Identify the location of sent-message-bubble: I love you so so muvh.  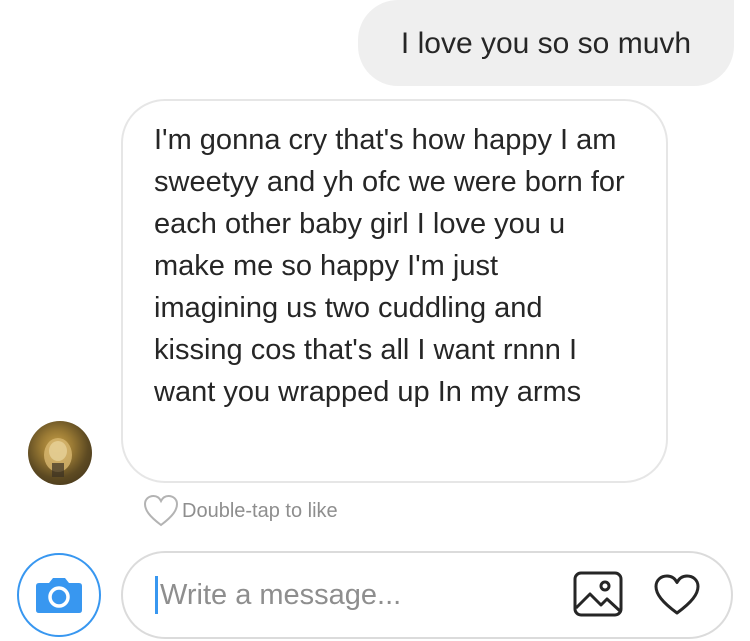
(546, 43).